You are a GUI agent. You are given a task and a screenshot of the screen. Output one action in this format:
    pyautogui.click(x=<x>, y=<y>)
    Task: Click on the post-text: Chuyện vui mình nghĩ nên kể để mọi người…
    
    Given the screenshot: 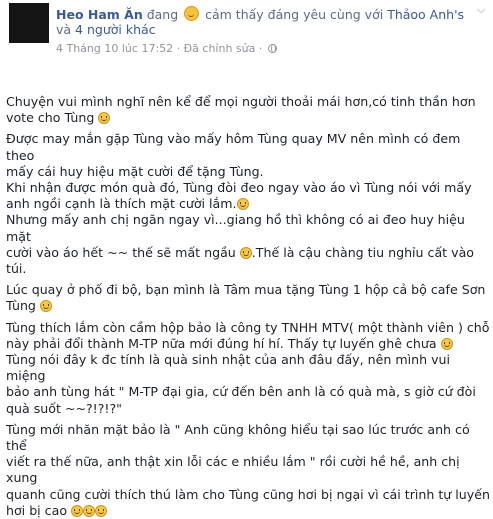 What is the action you would take?
    pyautogui.click(x=241, y=110)
    